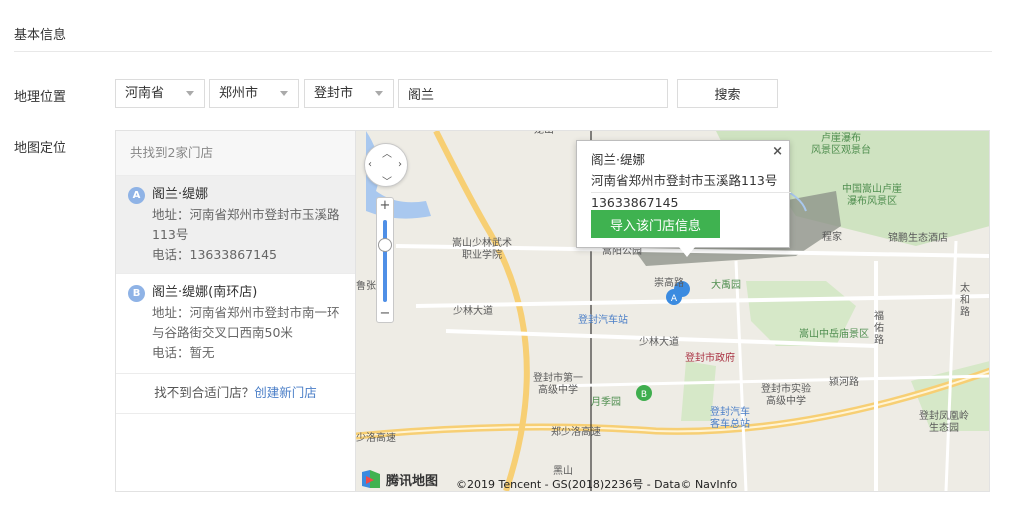  I want to click on divider, so click(503, 51).